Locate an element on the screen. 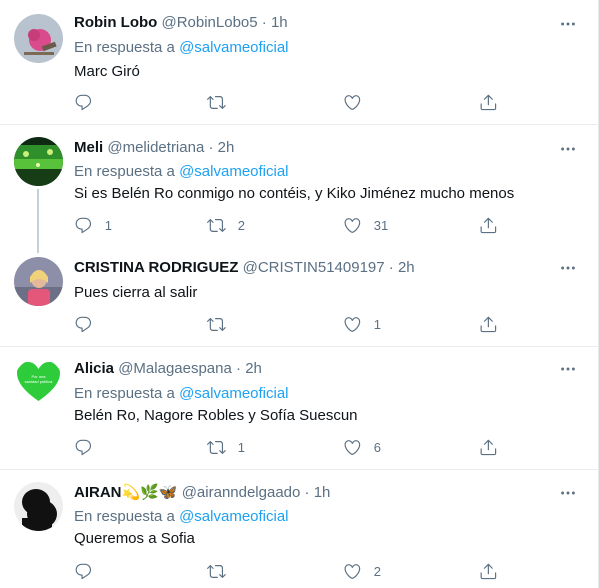 This screenshot has width=599, height=588. tweet-header: CRISTINA RODRIGUEZ @CRISTIN51409197 · 2h is located at coordinates (244, 268).